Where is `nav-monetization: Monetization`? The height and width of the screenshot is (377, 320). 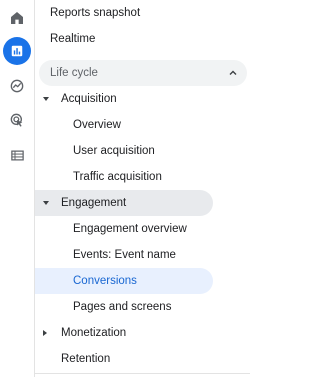 nav-monetization: Monetization is located at coordinates (125, 333).